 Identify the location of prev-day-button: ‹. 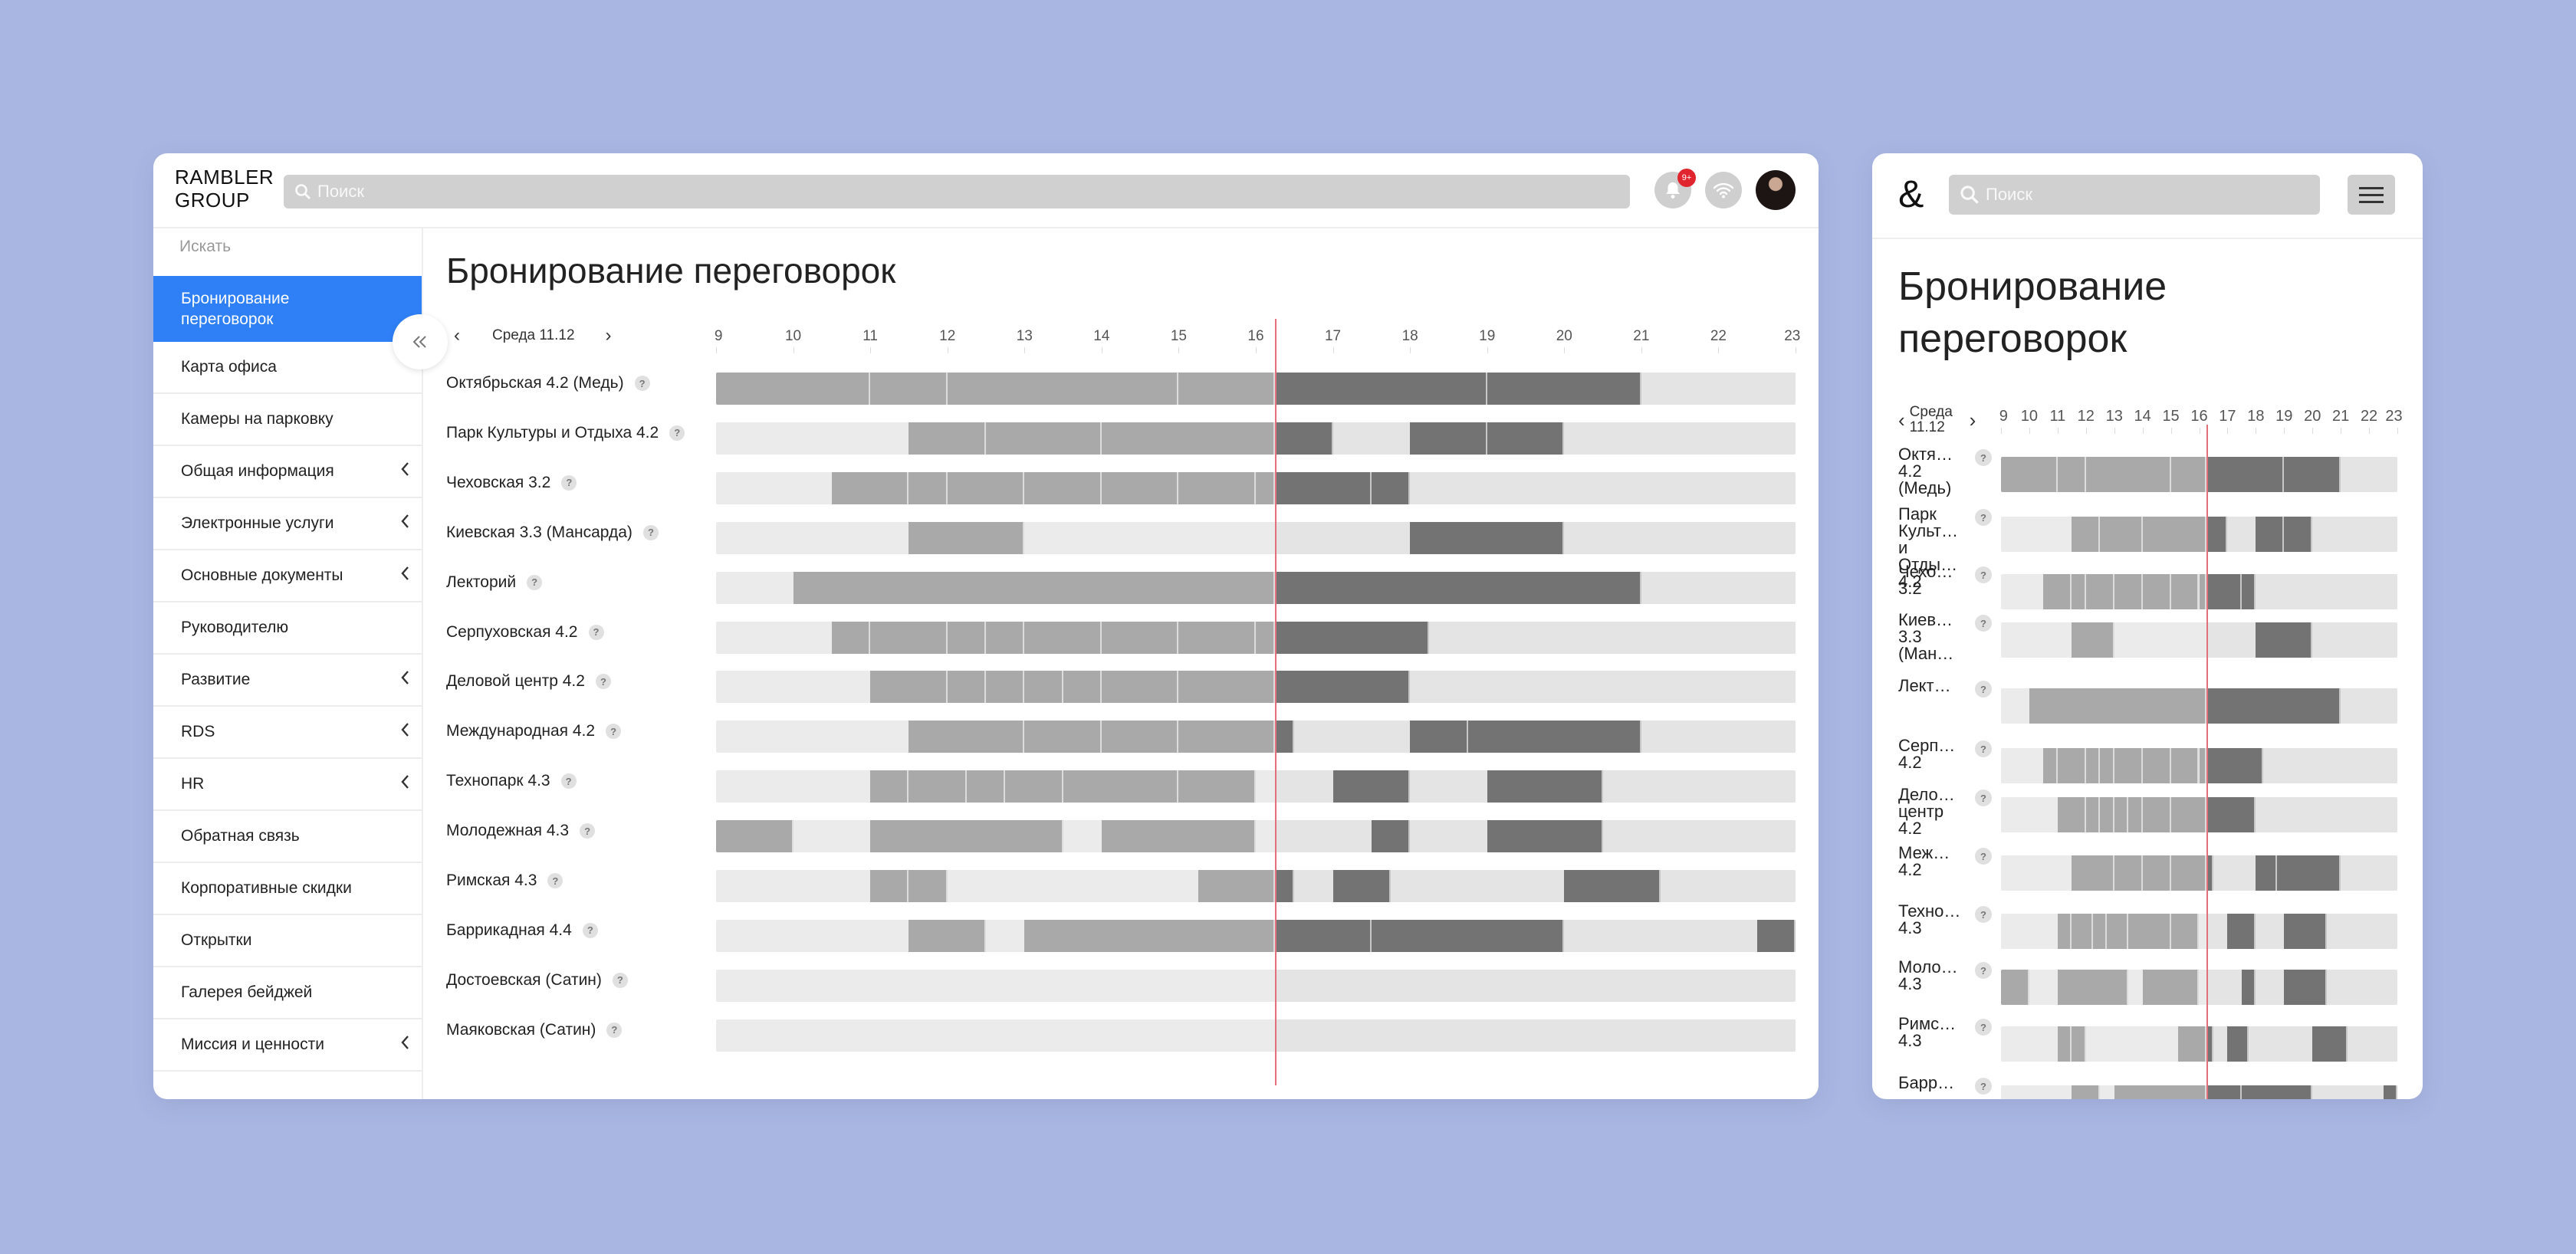
(457, 335).